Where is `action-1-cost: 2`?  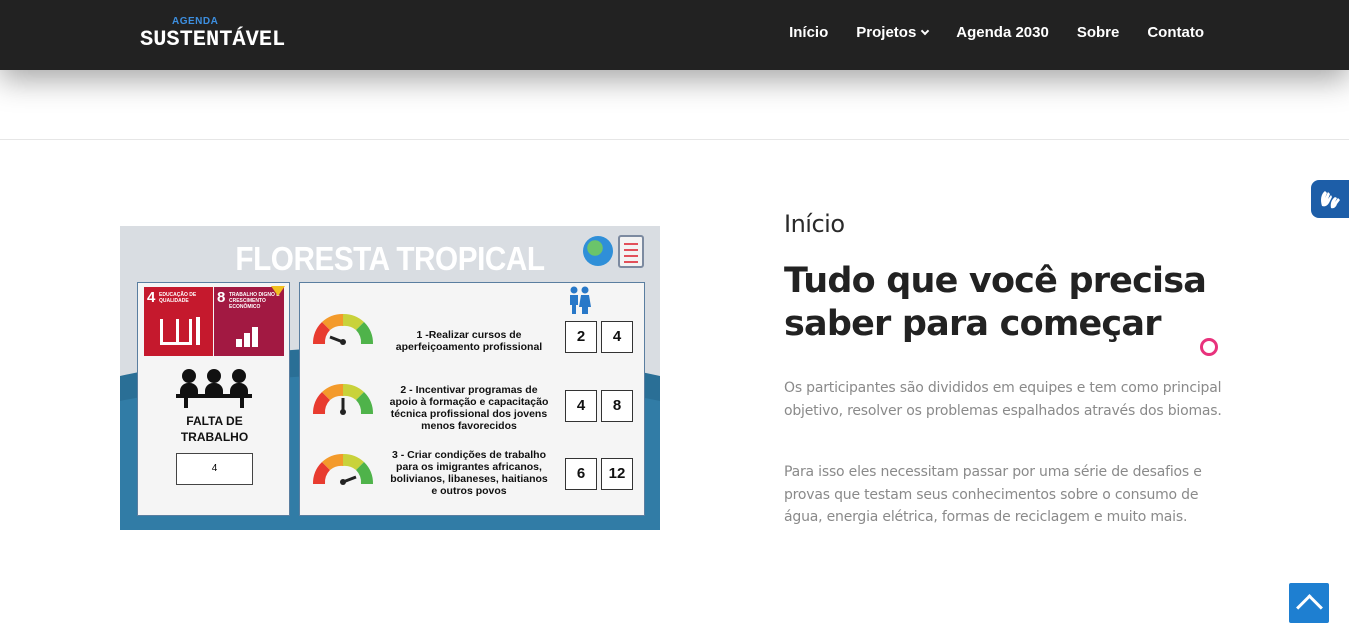 action-1-cost: 2 is located at coordinates (581, 337).